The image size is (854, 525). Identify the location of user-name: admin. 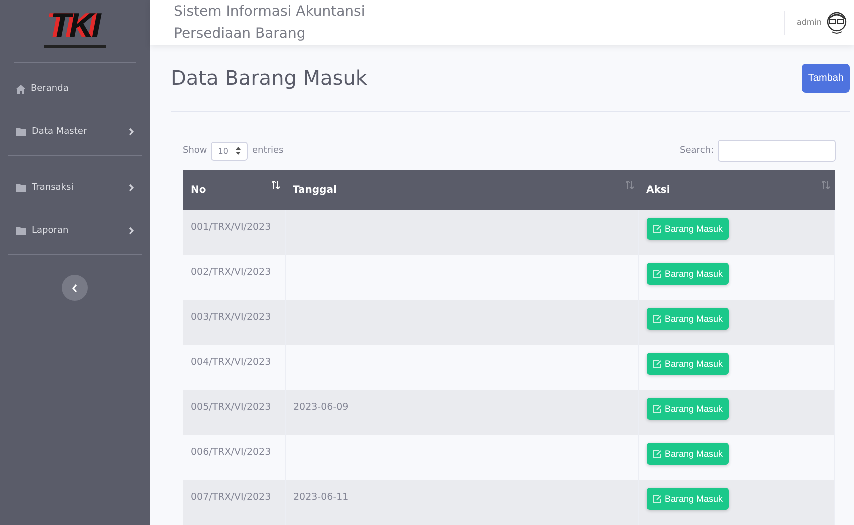
(809, 22).